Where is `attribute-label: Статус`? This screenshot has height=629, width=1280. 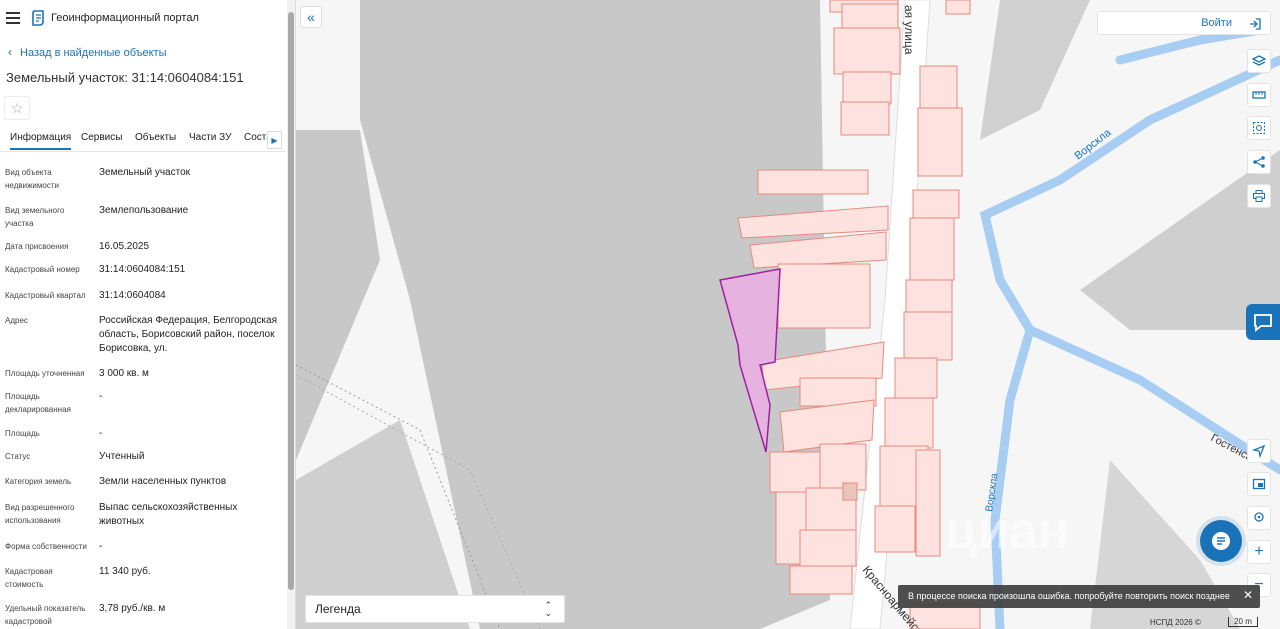 attribute-label: Статус is located at coordinates (18, 456).